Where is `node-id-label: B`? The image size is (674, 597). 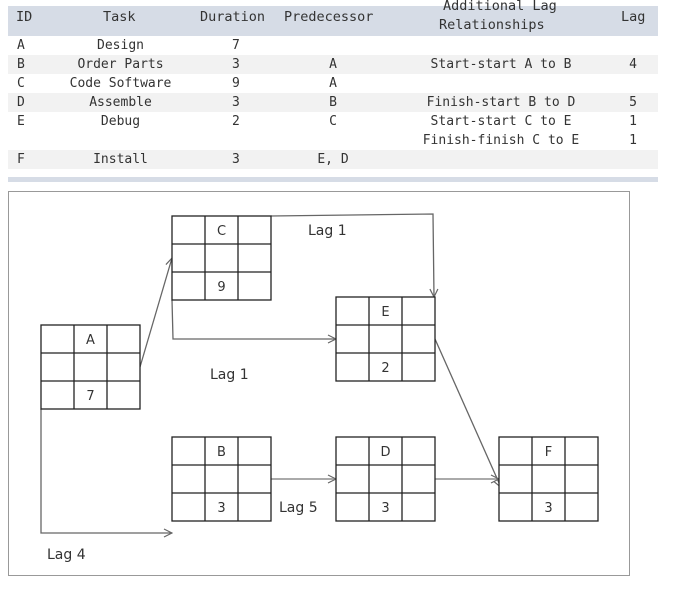
node-id-label: B is located at coordinates (221, 452).